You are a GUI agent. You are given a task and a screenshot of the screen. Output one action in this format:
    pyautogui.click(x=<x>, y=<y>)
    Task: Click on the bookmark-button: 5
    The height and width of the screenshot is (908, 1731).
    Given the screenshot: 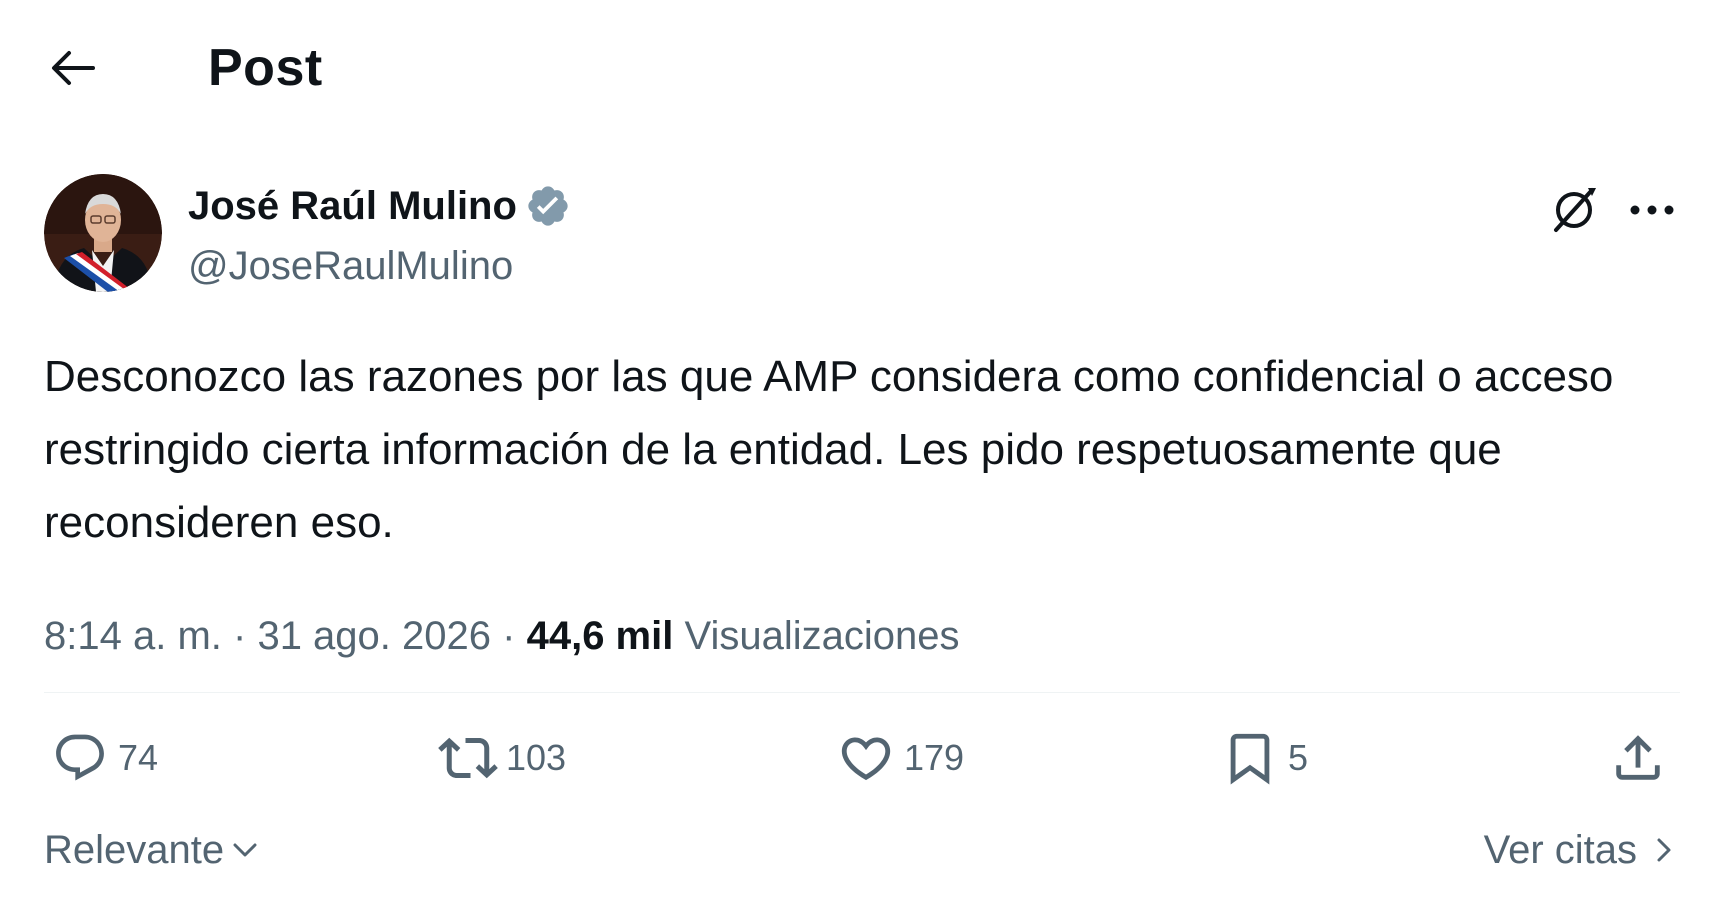 What is the action you would take?
    pyautogui.click(x=1264, y=758)
    